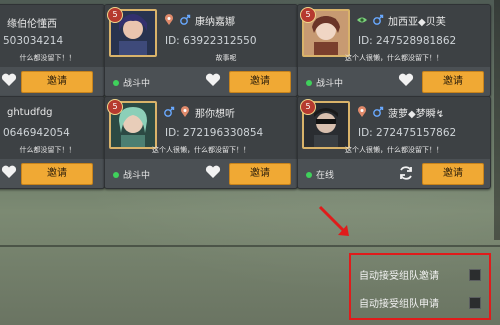 Image resolution: width=500 pixels, height=325 pixels. Describe the element at coordinates (399, 304) in the screenshot. I see `auto-accept-apply-label: 自动接受组队申请` at that location.